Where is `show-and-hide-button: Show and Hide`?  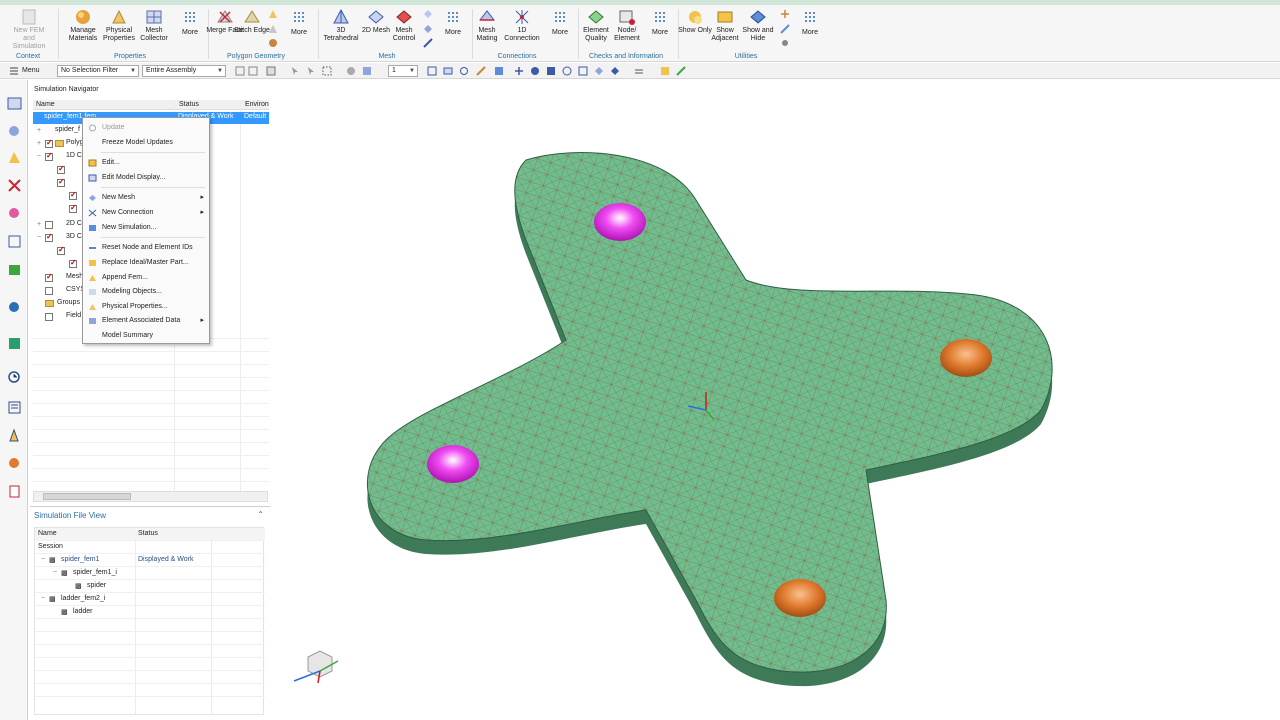 show-and-hide-button: Show and Hide is located at coordinates (758, 31).